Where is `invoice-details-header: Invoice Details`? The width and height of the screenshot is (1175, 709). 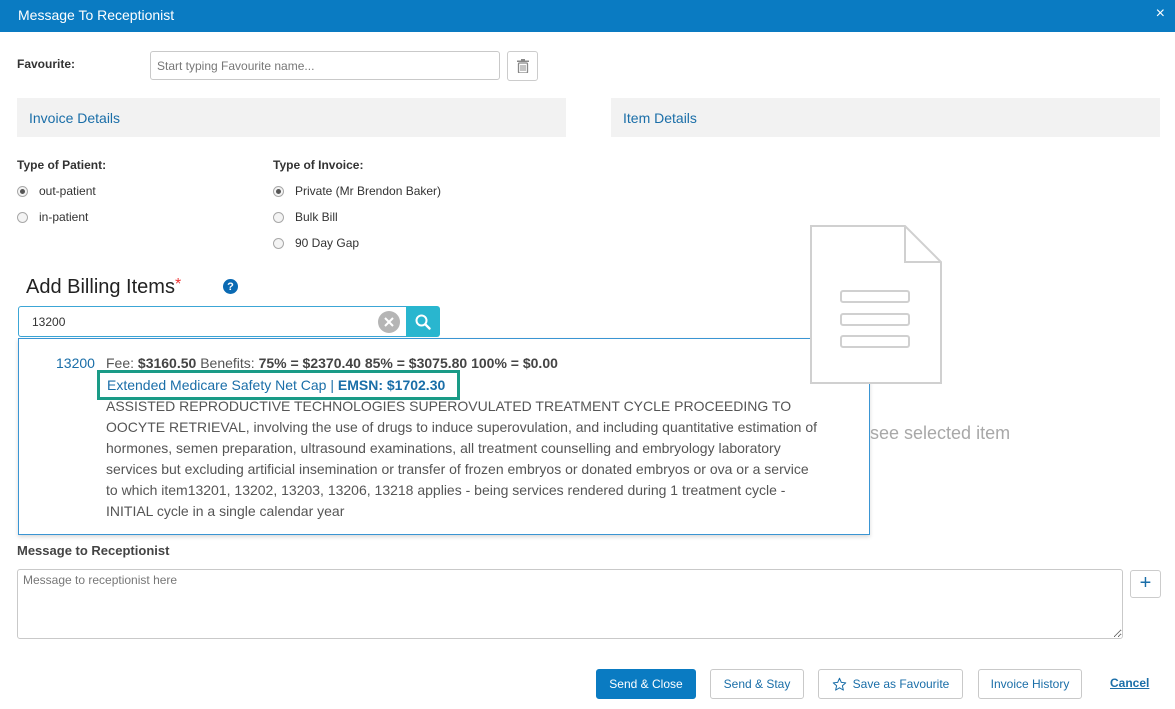 invoice-details-header: Invoice Details is located at coordinates (291, 117).